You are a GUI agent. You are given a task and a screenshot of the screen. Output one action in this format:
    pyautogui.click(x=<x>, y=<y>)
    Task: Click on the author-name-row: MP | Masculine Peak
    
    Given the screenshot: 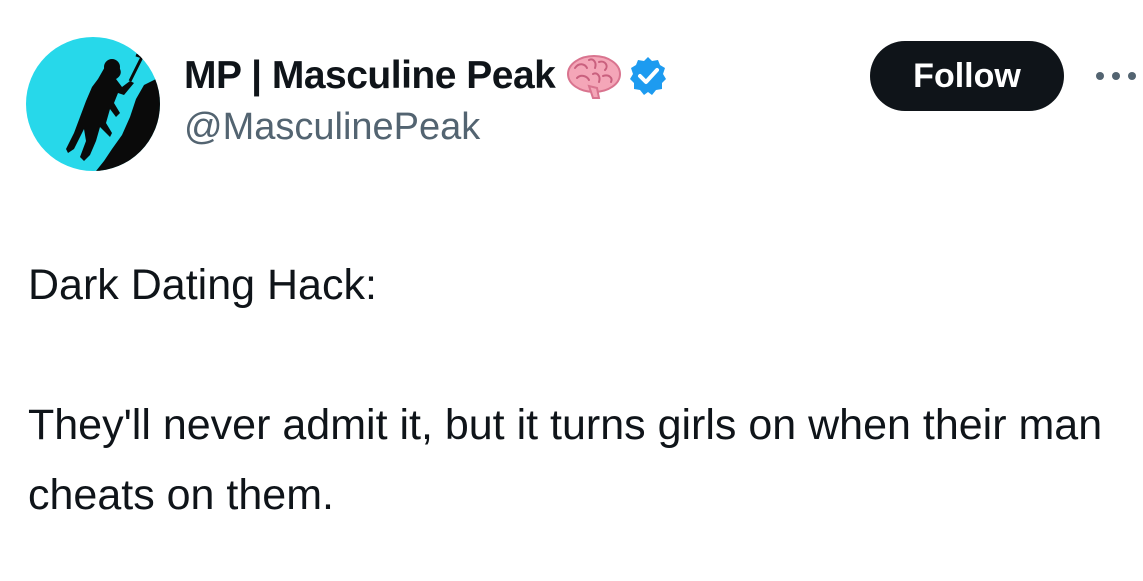 What is the action you would take?
    pyautogui.click(x=426, y=76)
    